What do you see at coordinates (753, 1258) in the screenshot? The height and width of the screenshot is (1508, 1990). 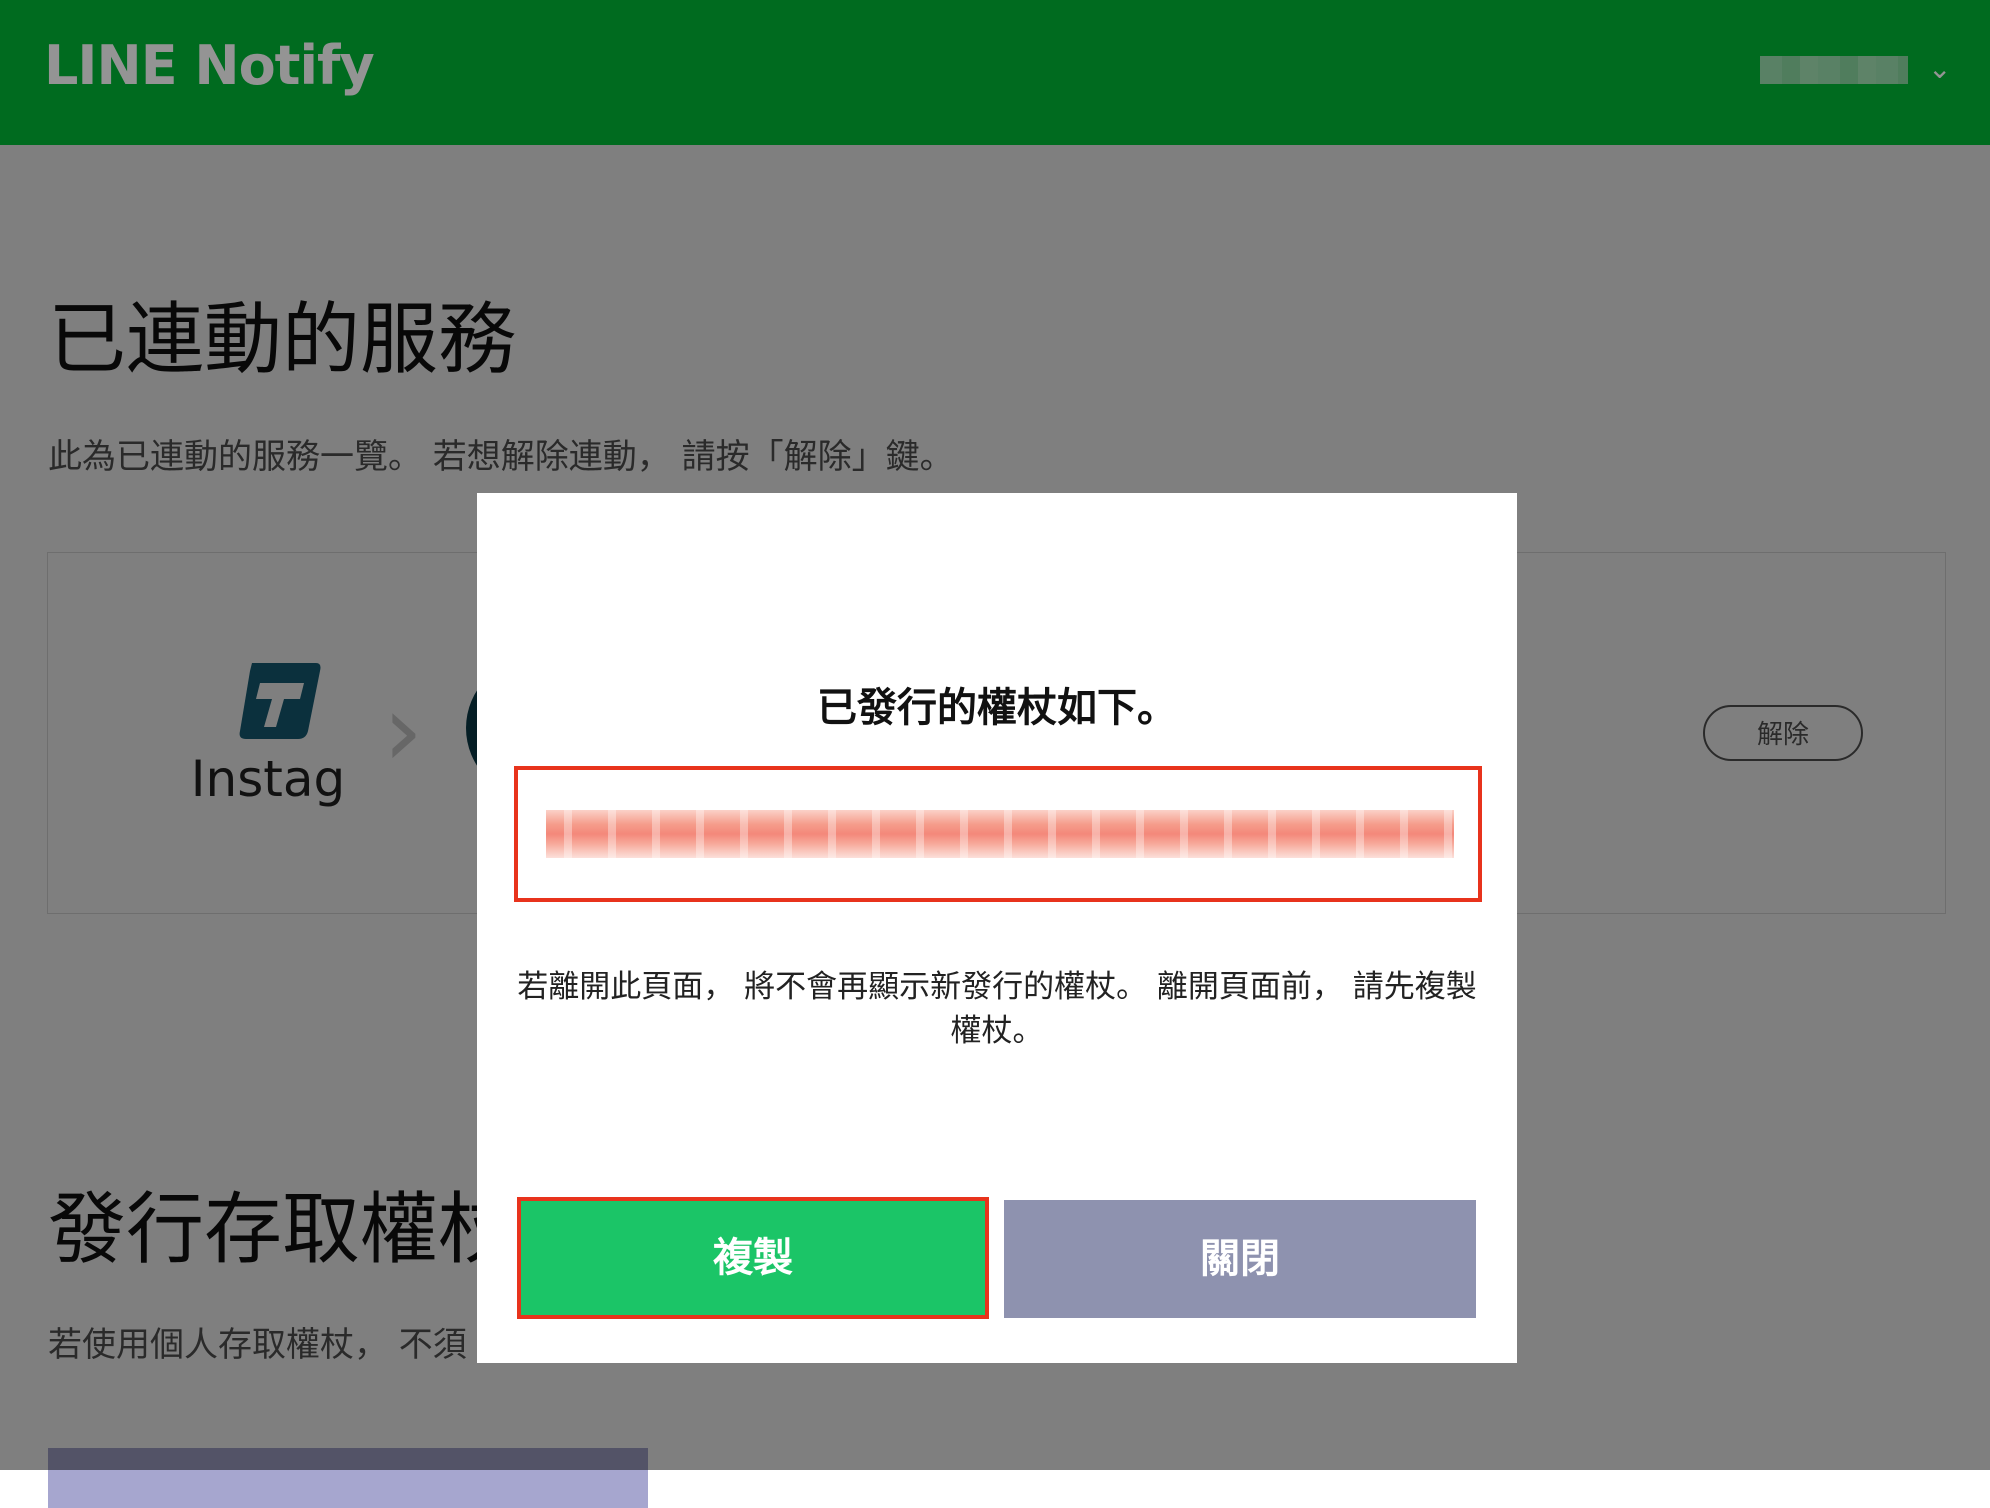 I see `copy-button: 複製` at bounding box center [753, 1258].